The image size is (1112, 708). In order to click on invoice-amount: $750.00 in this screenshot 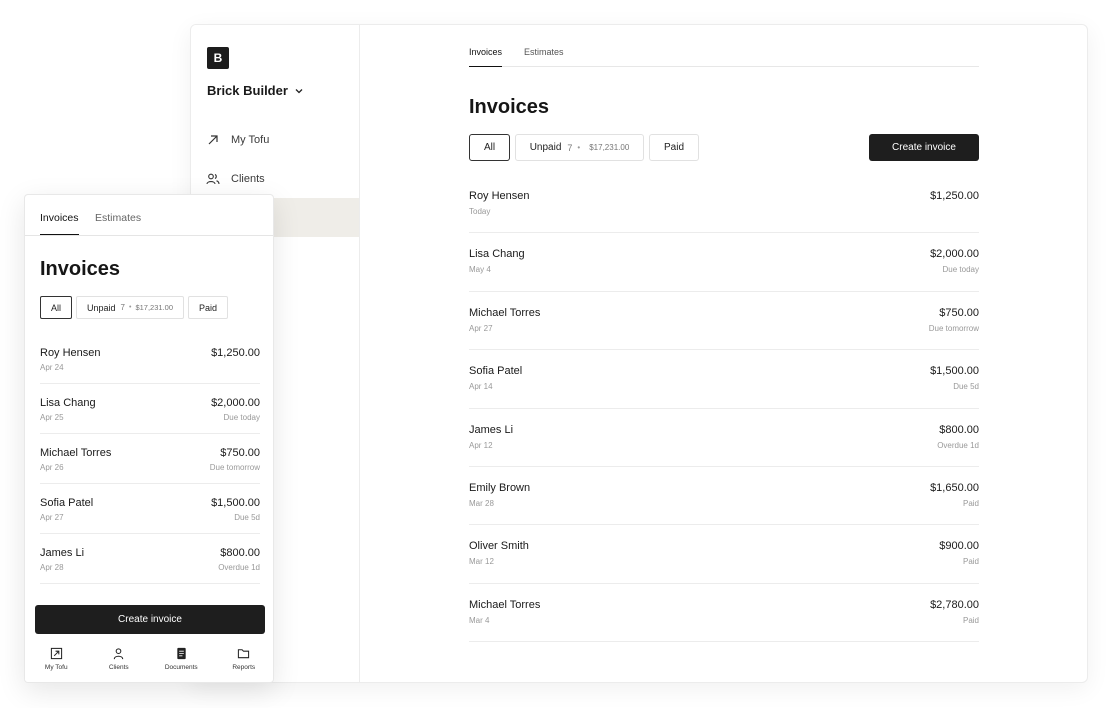, I will do `click(959, 312)`.